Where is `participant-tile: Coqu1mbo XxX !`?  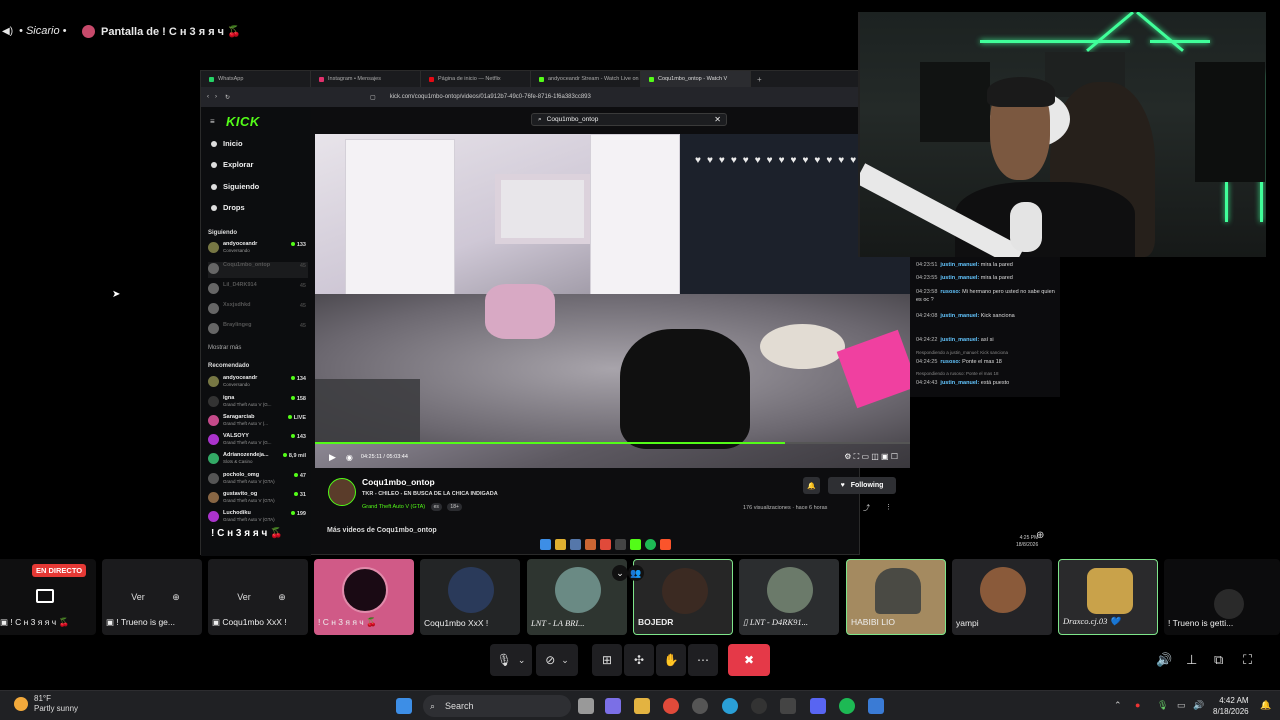
participant-tile: Coqu1mbo XxX ! is located at coordinates (470, 597).